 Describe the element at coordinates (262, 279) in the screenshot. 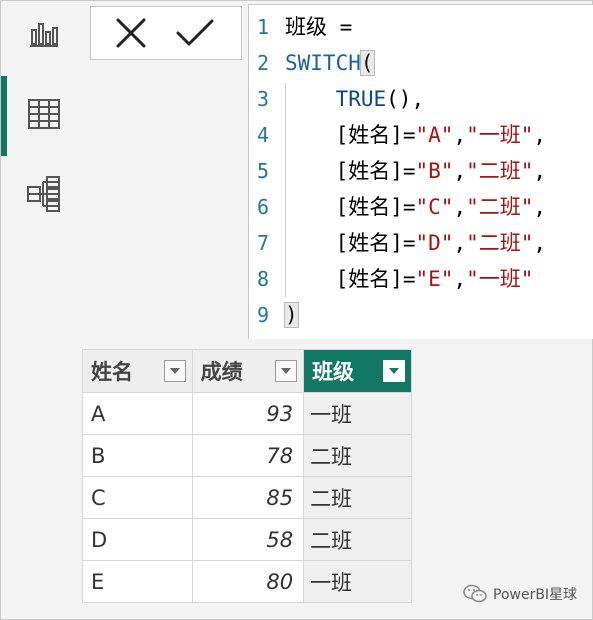

I see `line-number: 8` at that location.